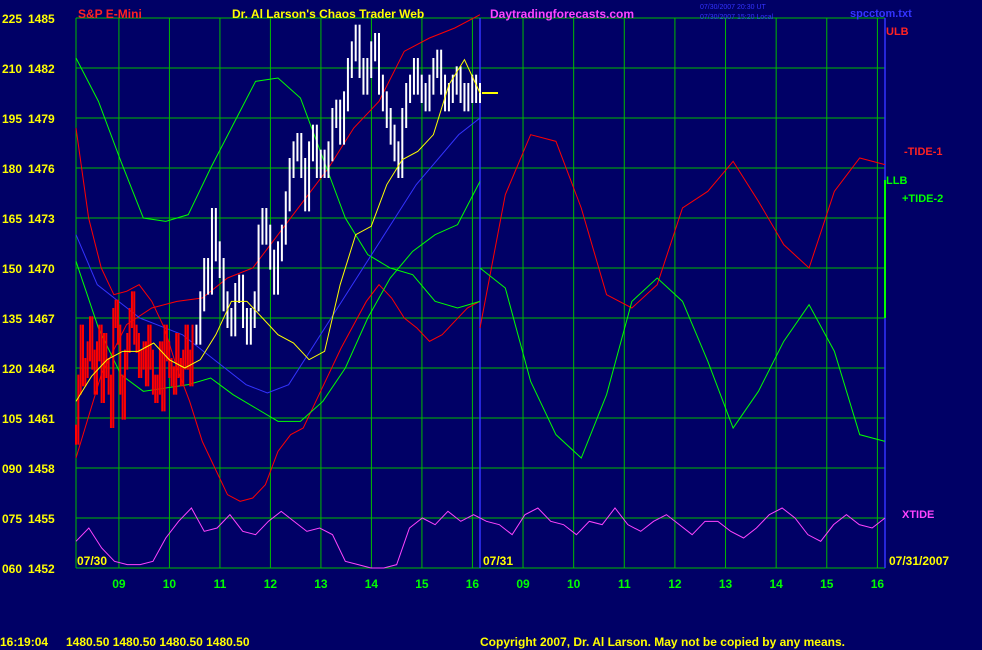 The width and height of the screenshot is (982, 650). I want to click on y-tick-right: 1476, so click(41, 169).